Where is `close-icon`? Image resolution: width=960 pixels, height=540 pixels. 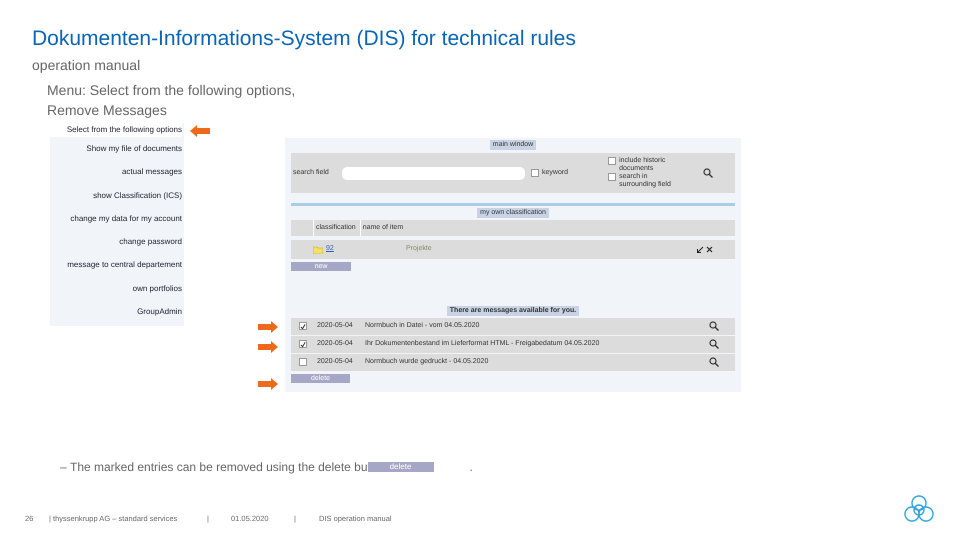
close-icon is located at coordinates (709, 249).